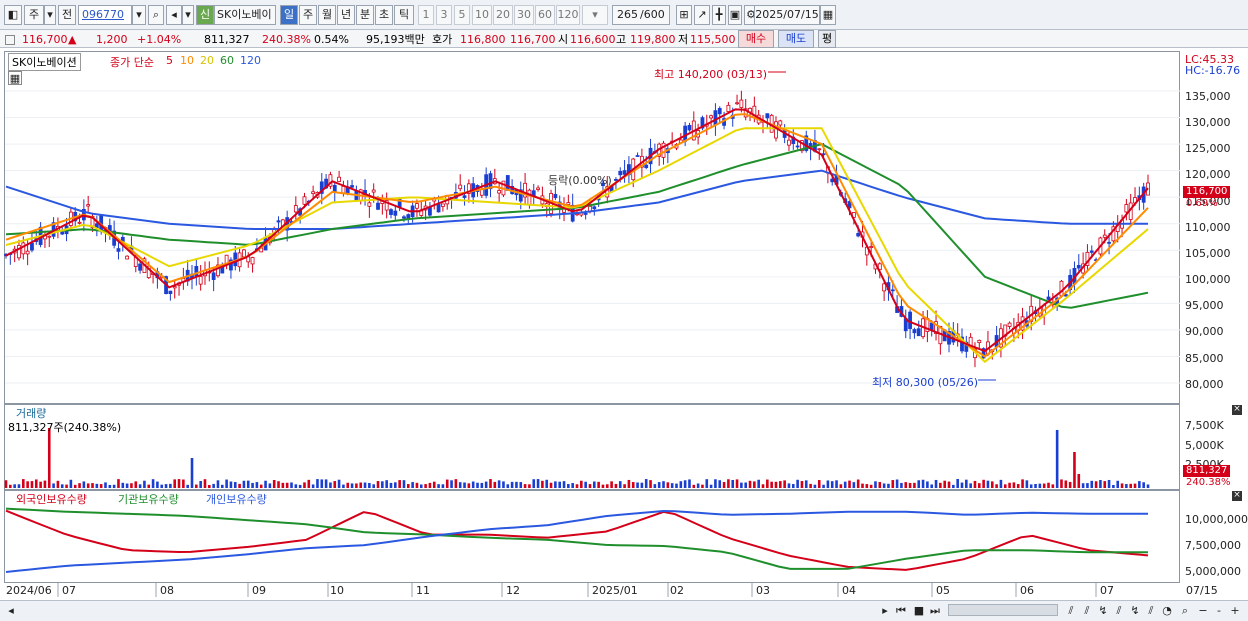  Describe the element at coordinates (1167, 611) in the screenshot. I see `tool-icon: ◔` at that location.